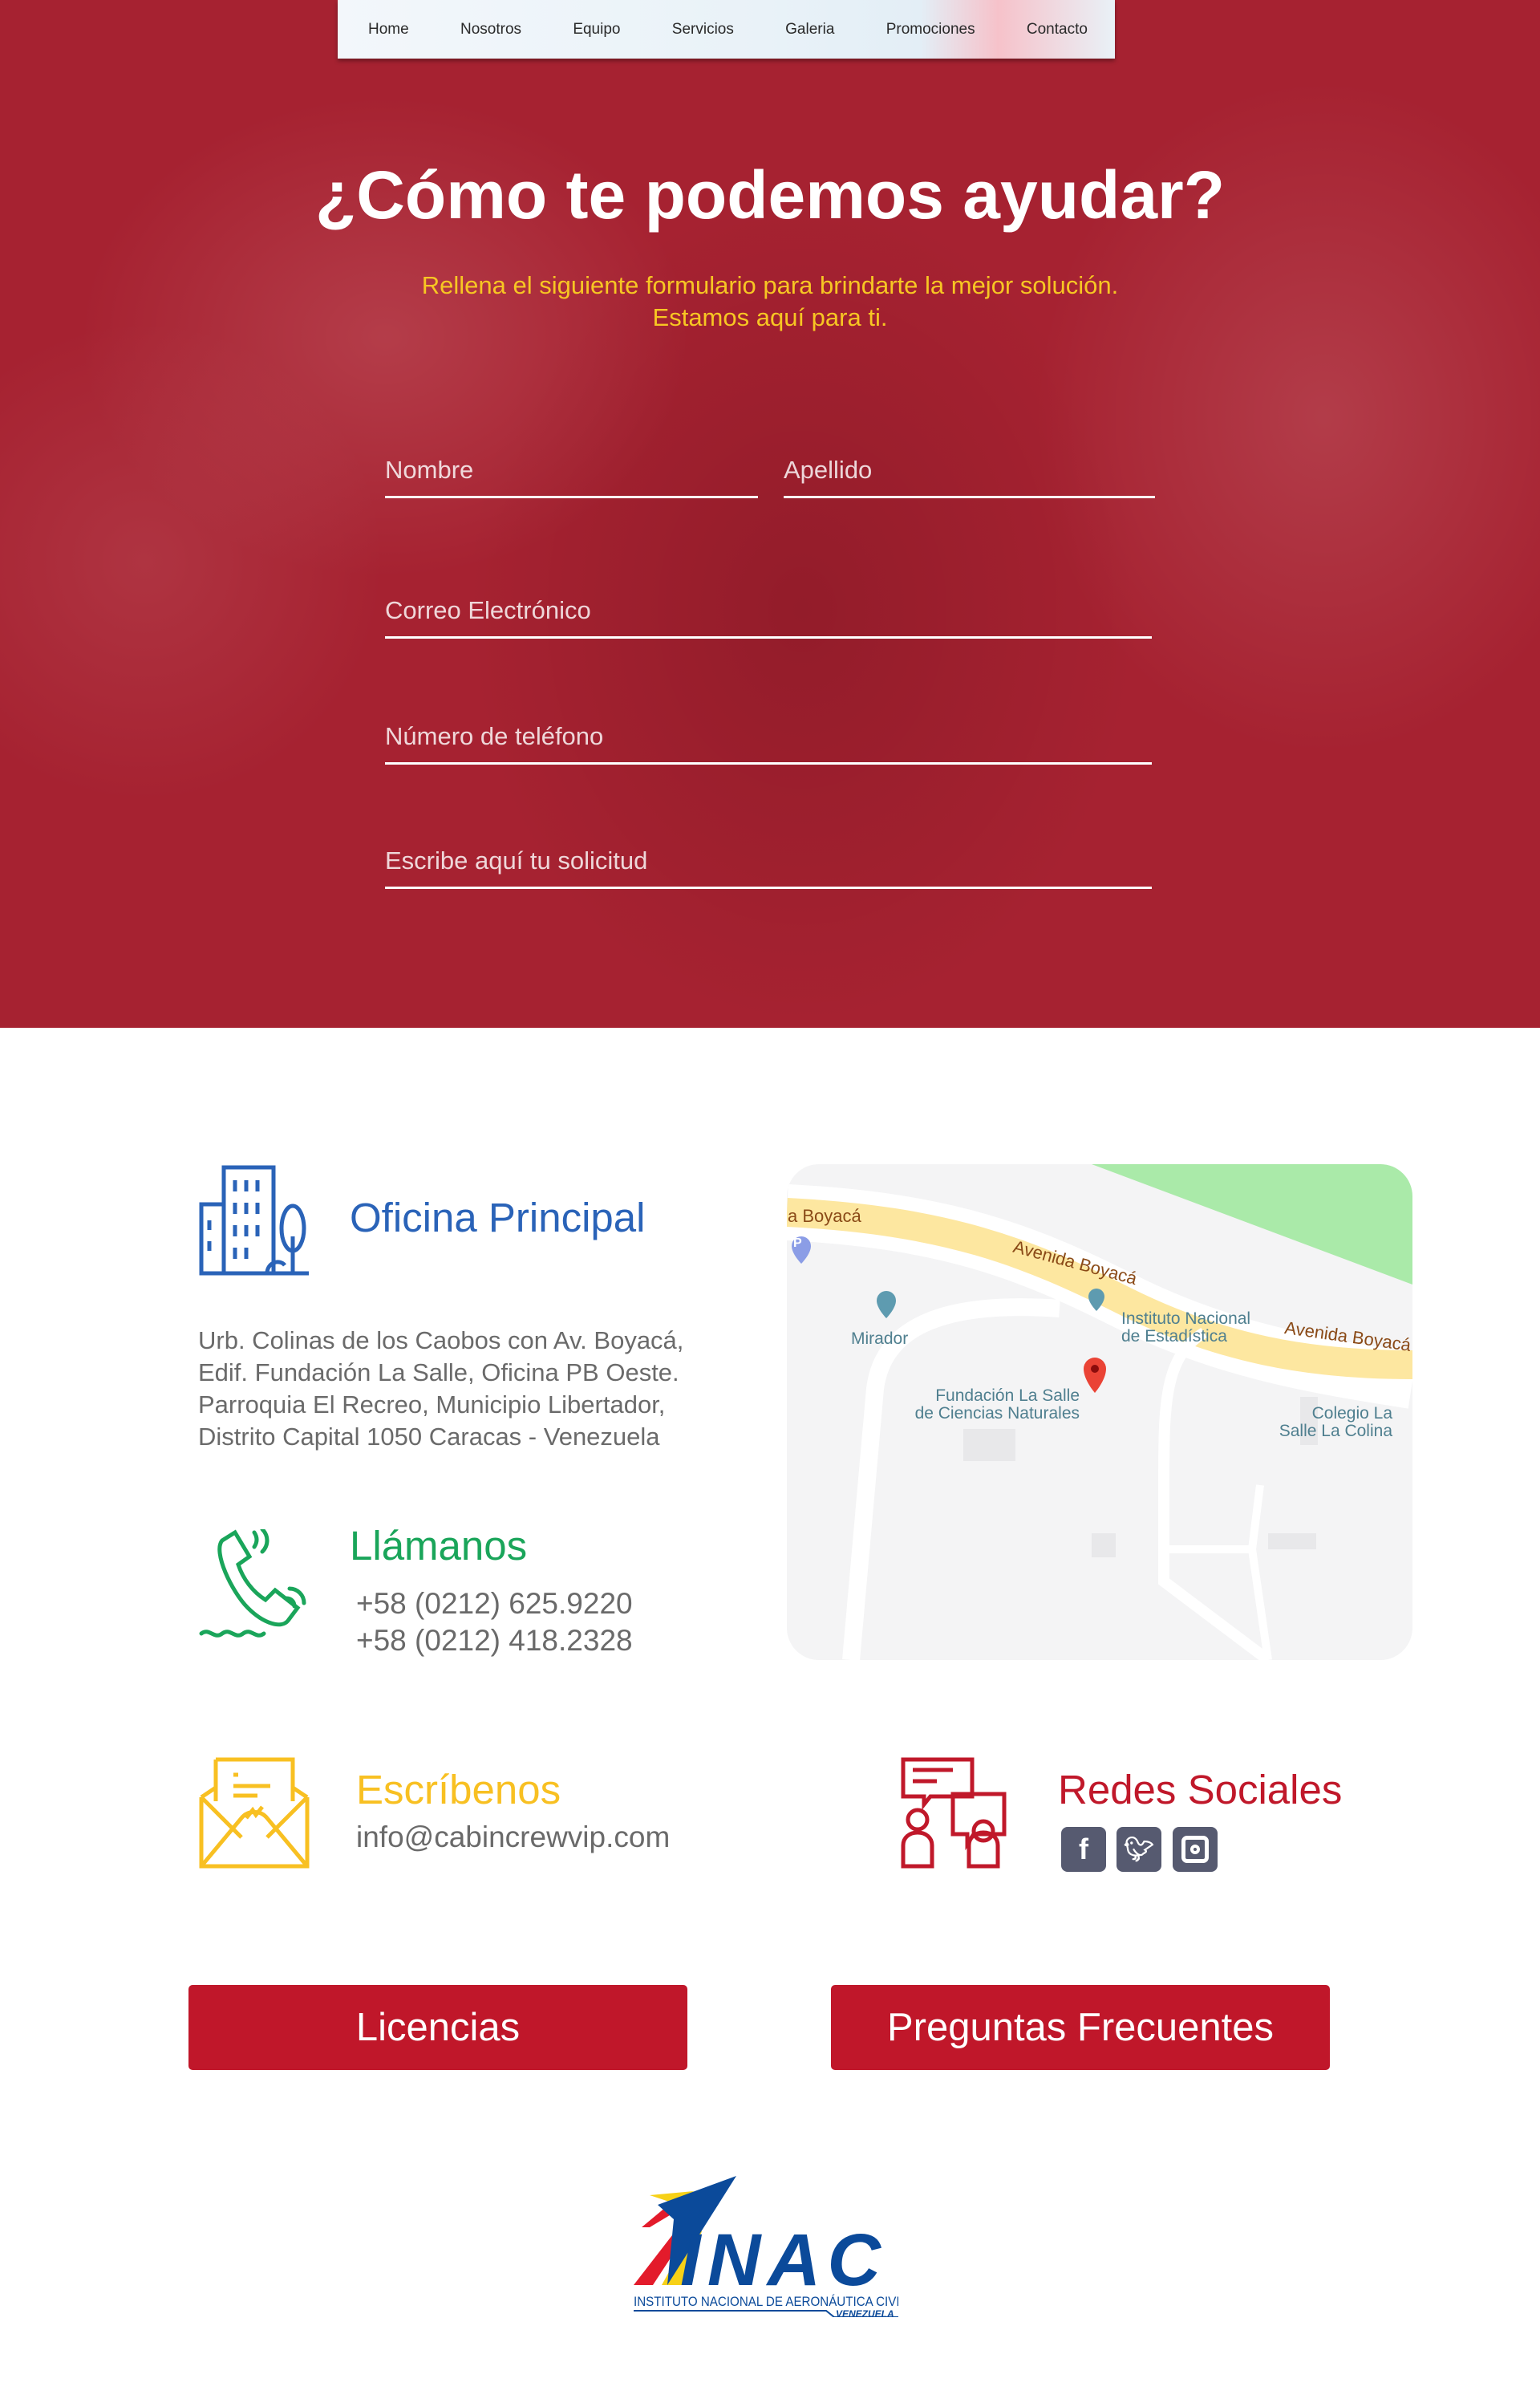  I want to click on instagram-glyph, so click(1195, 1850).